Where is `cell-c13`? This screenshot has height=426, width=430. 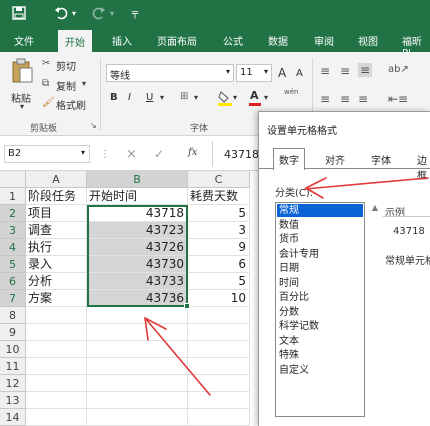
cell-c13 is located at coordinates (219, 400).